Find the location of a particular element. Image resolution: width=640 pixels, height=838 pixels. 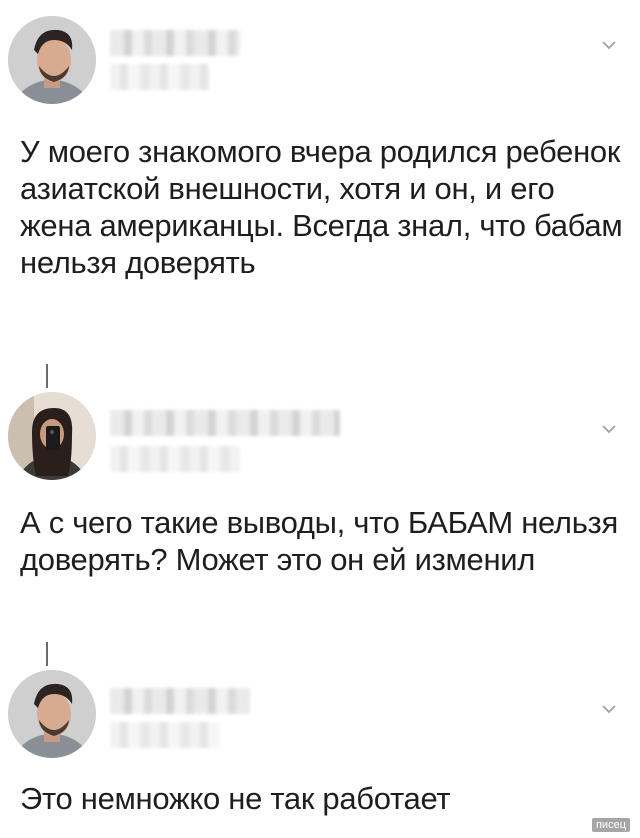

watermark: писец is located at coordinates (610, 825).